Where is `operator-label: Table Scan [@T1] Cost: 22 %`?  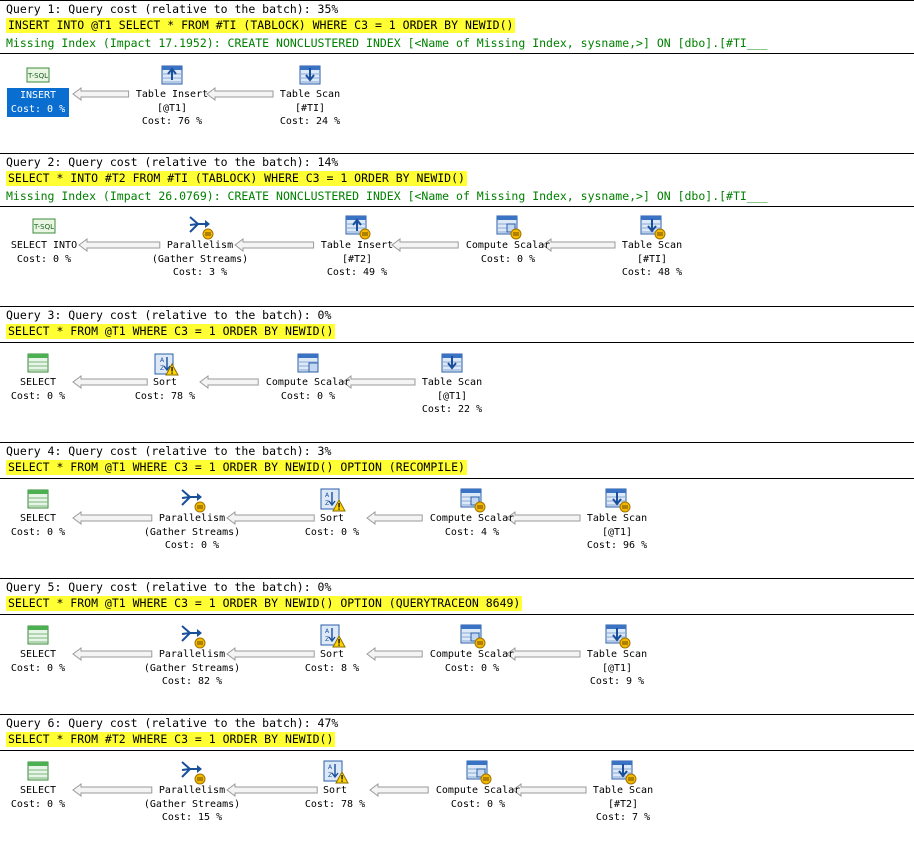 operator-label: Table Scan [@T1] Cost: 22 % is located at coordinates (452, 396).